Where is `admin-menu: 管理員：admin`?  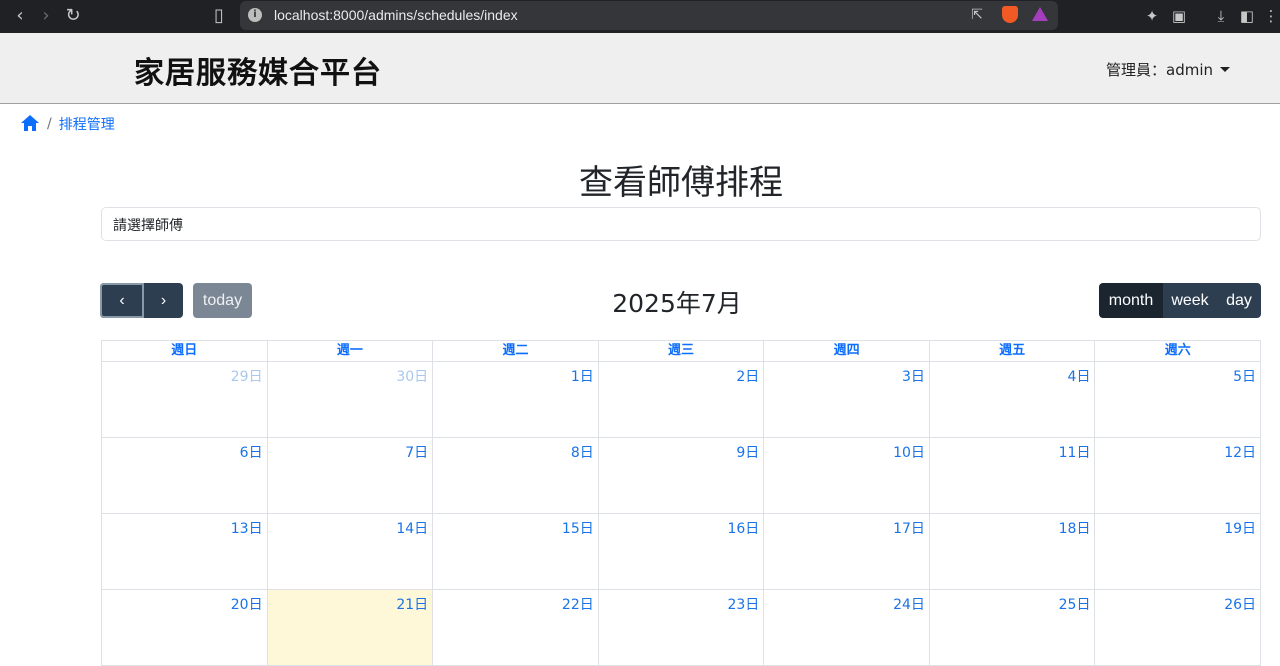 admin-menu: 管理員：admin is located at coordinates (1168, 69).